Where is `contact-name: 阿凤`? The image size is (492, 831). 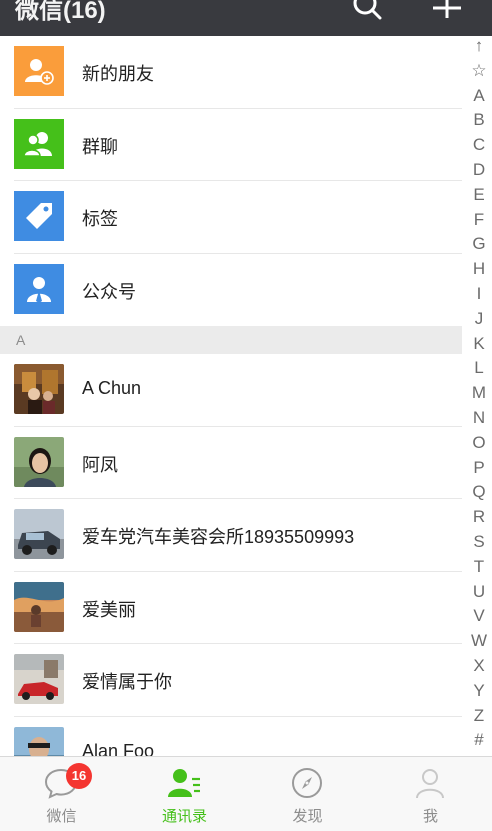 contact-name: 阿凤 is located at coordinates (100, 464).